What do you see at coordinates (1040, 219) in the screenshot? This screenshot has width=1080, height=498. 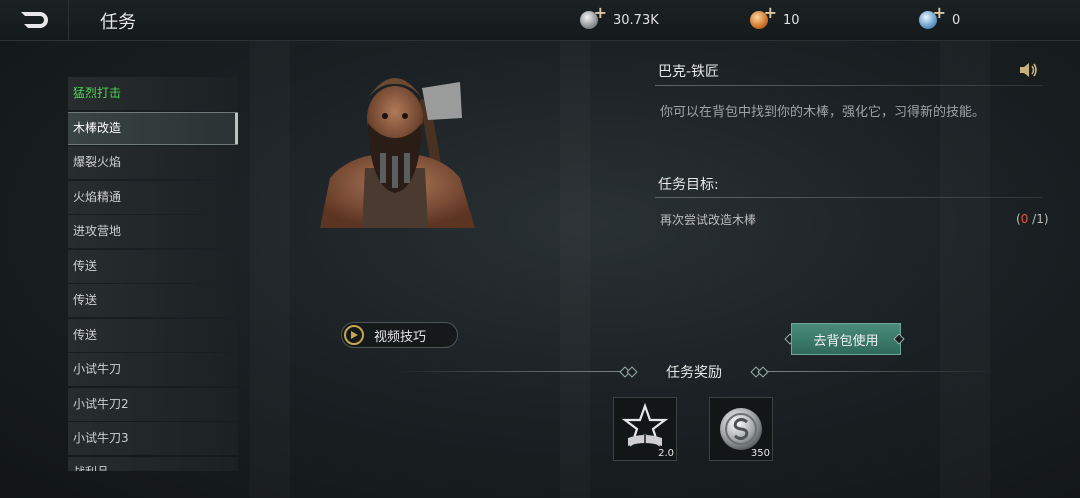 I see `progress-total: /1)` at bounding box center [1040, 219].